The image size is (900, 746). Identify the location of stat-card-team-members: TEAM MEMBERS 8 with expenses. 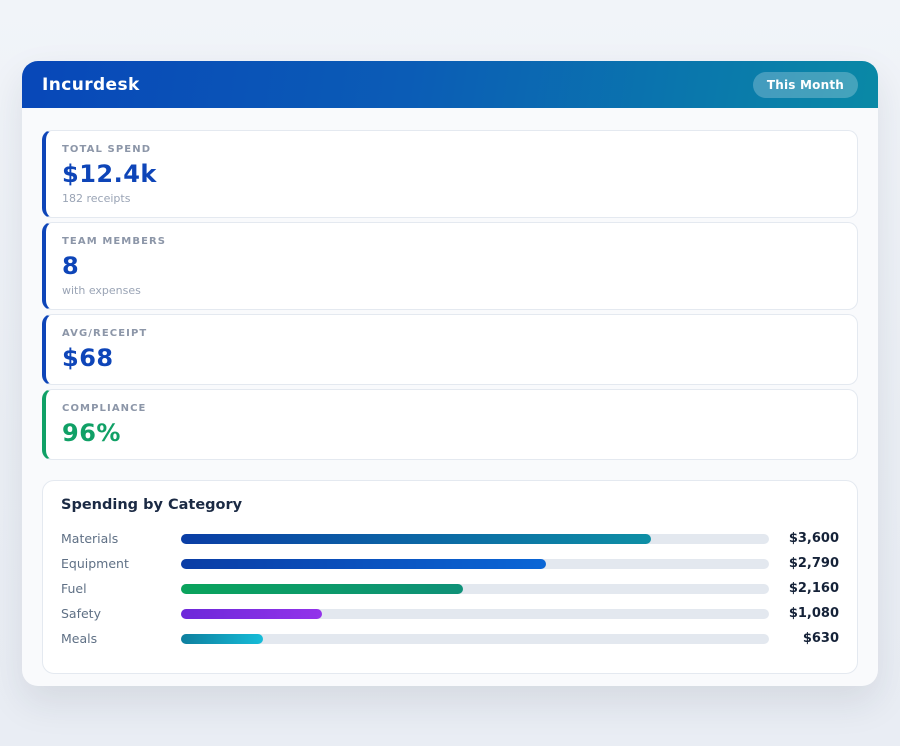
(450, 266).